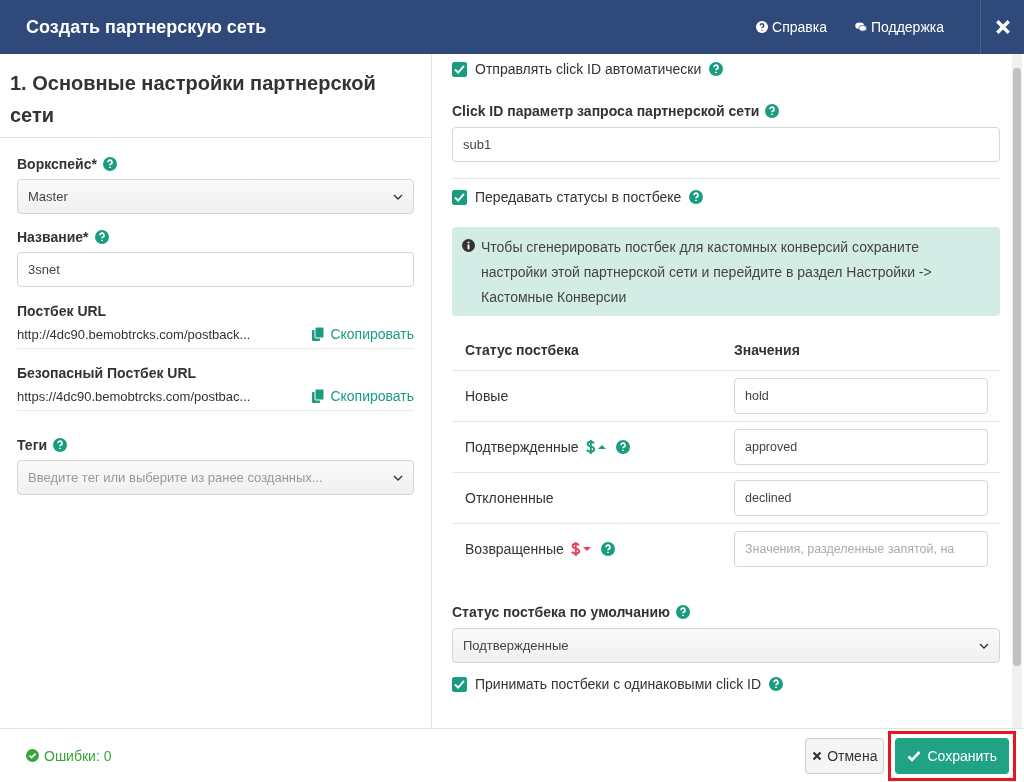  I want to click on field-label: Click ID параметр запроса партнерской сети, so click(606, 111).